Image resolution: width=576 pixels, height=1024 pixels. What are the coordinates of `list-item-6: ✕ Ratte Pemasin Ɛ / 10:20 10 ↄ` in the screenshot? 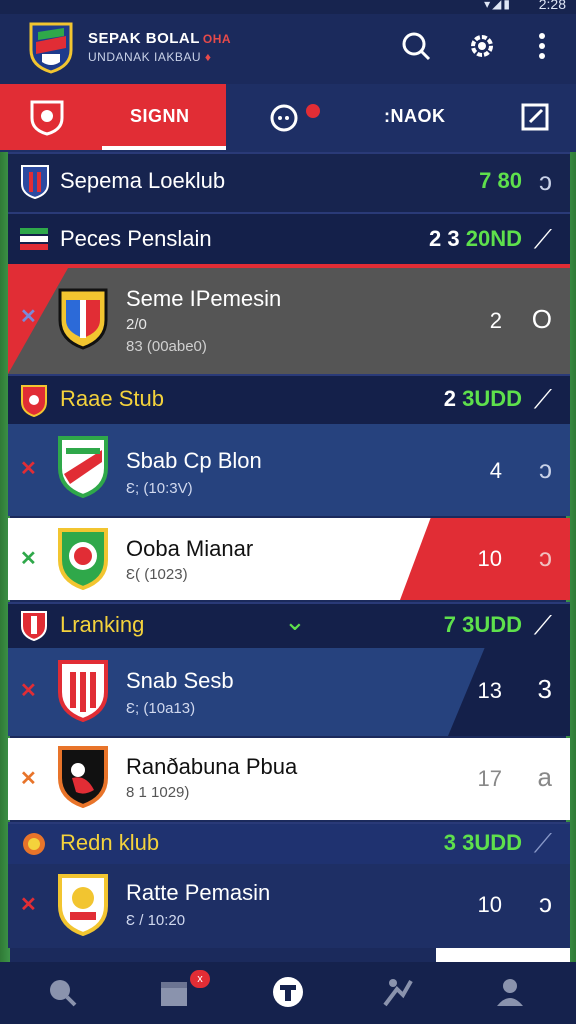 It's located at (289, 906).